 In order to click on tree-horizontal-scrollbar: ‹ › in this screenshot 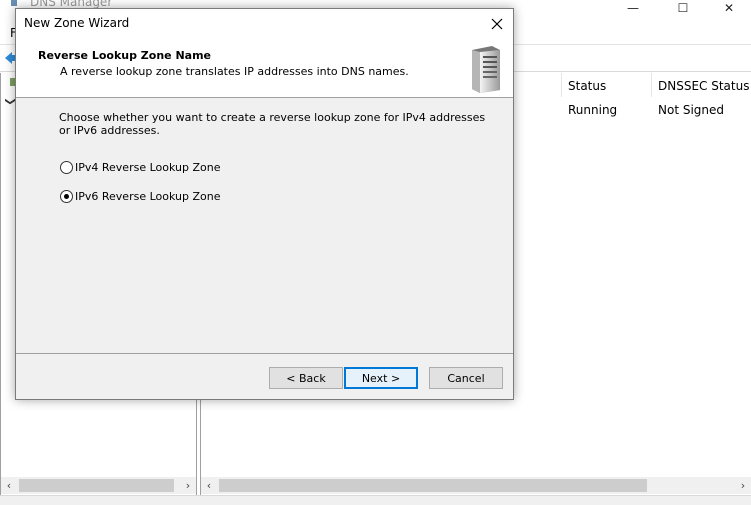, I will do `click(98, 485)`.